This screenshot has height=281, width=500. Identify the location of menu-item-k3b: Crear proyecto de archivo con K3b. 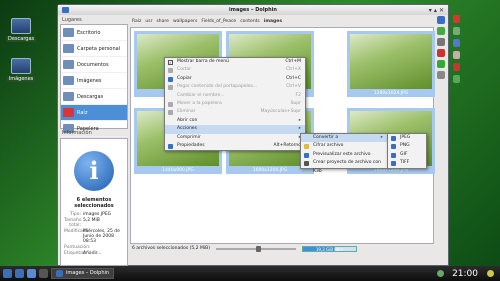
(344, 166).